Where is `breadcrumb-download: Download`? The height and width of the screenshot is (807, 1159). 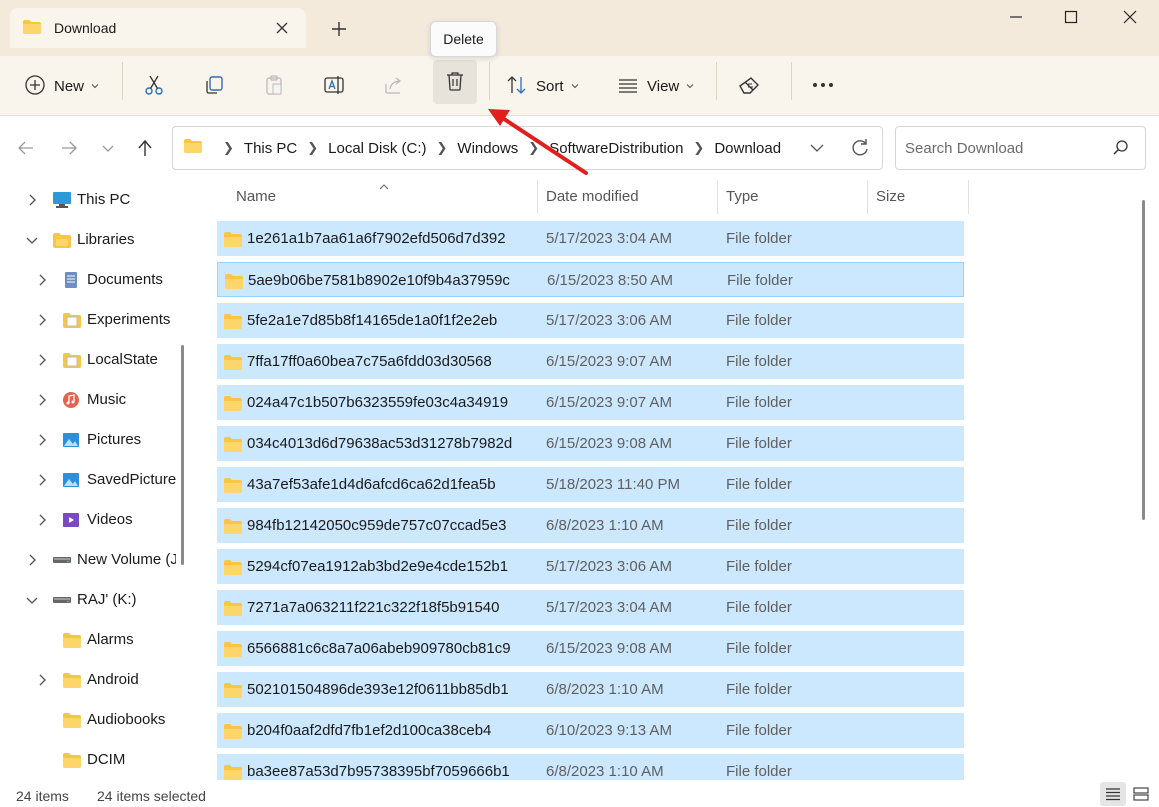 breadcrumb-download: Download is located at coordinates (747, 148).